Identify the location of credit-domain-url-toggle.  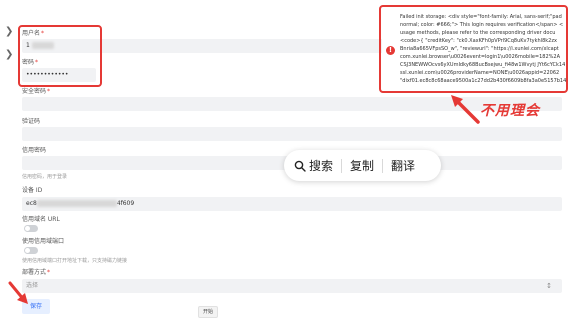
(31, 228).